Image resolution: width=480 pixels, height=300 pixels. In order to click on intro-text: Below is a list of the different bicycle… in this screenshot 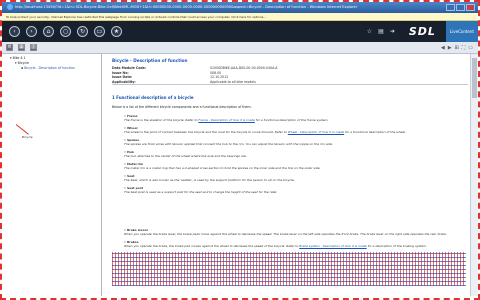, I will do `click(182, 107)`.